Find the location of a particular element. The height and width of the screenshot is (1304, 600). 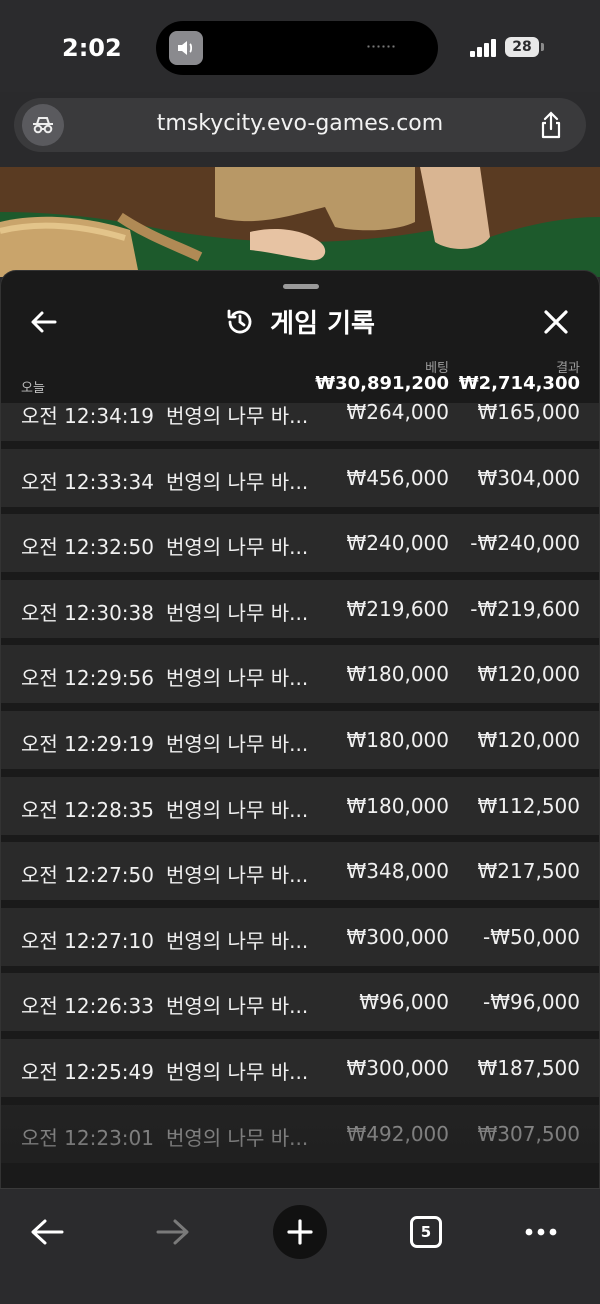

panel-header: 게임 기록 is located at coordinates (300, 321).